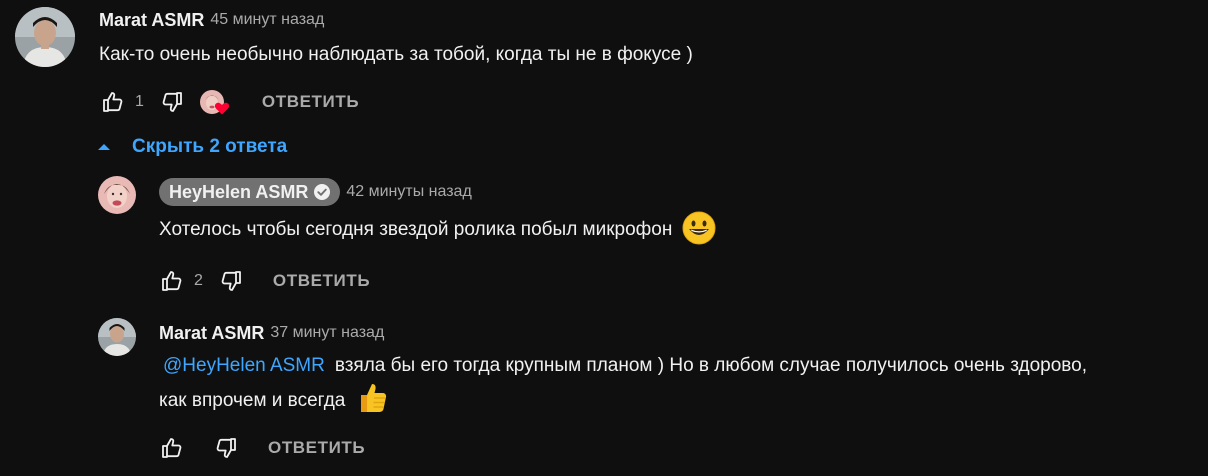  What do you see at coordinates (264, 281) in the screenshot?
I see `reply-actions: 2 ОТВЕТИТЬ` at bounding box center [264, 281].